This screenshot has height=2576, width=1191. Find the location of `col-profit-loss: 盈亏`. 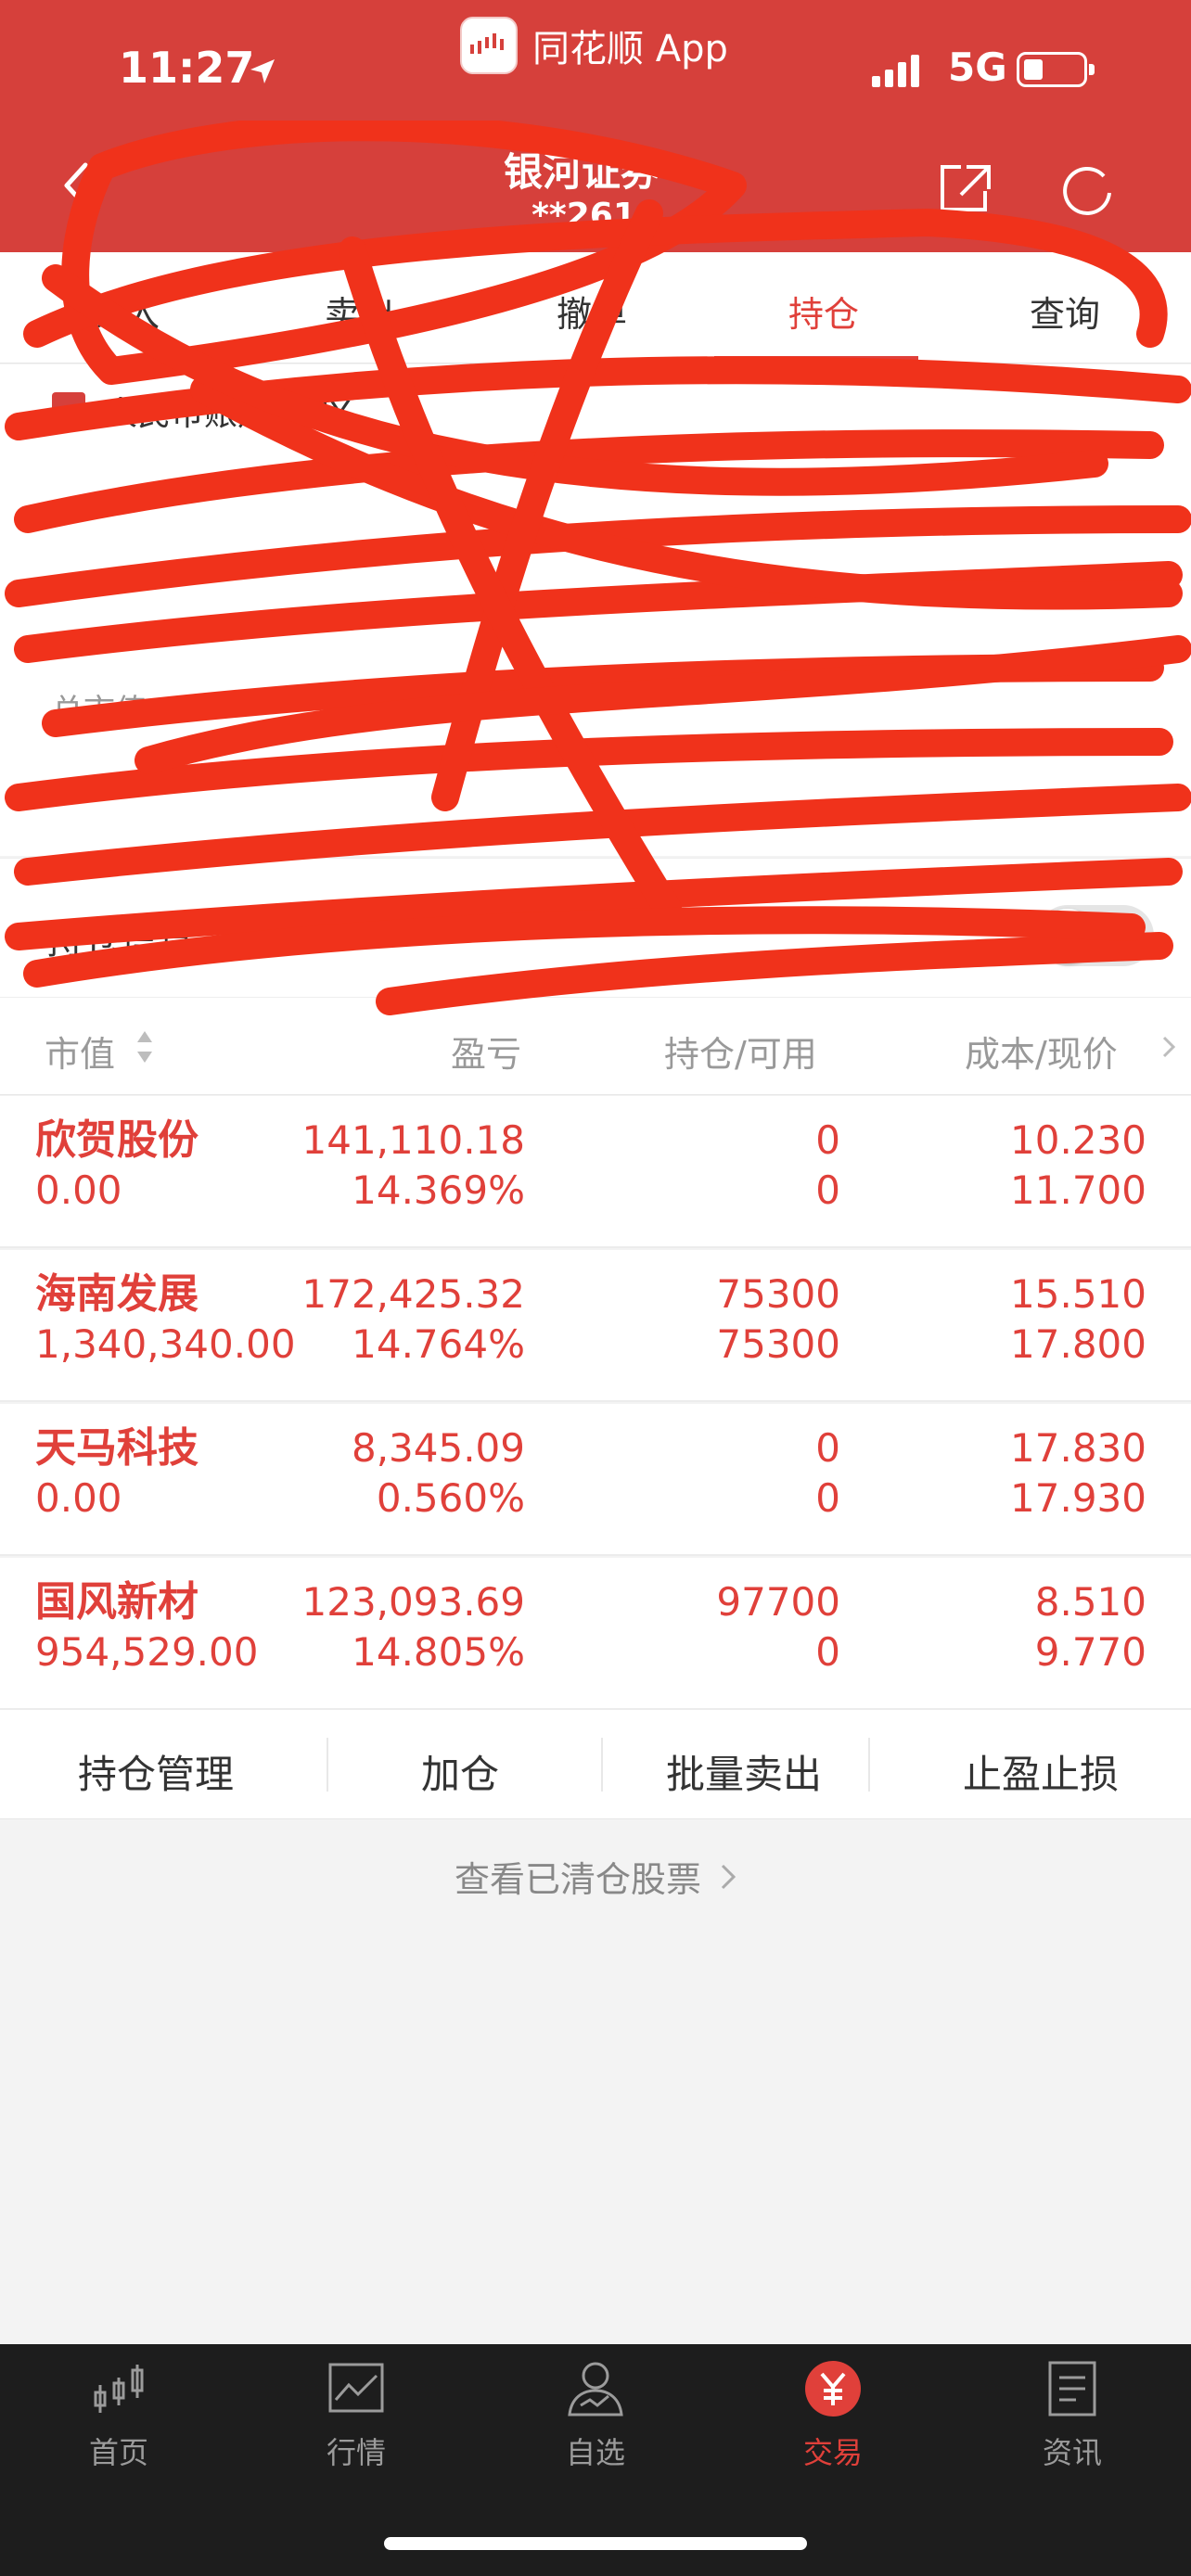

col-profit-loss: 盈亏 is located at coordinates (486, 1055).